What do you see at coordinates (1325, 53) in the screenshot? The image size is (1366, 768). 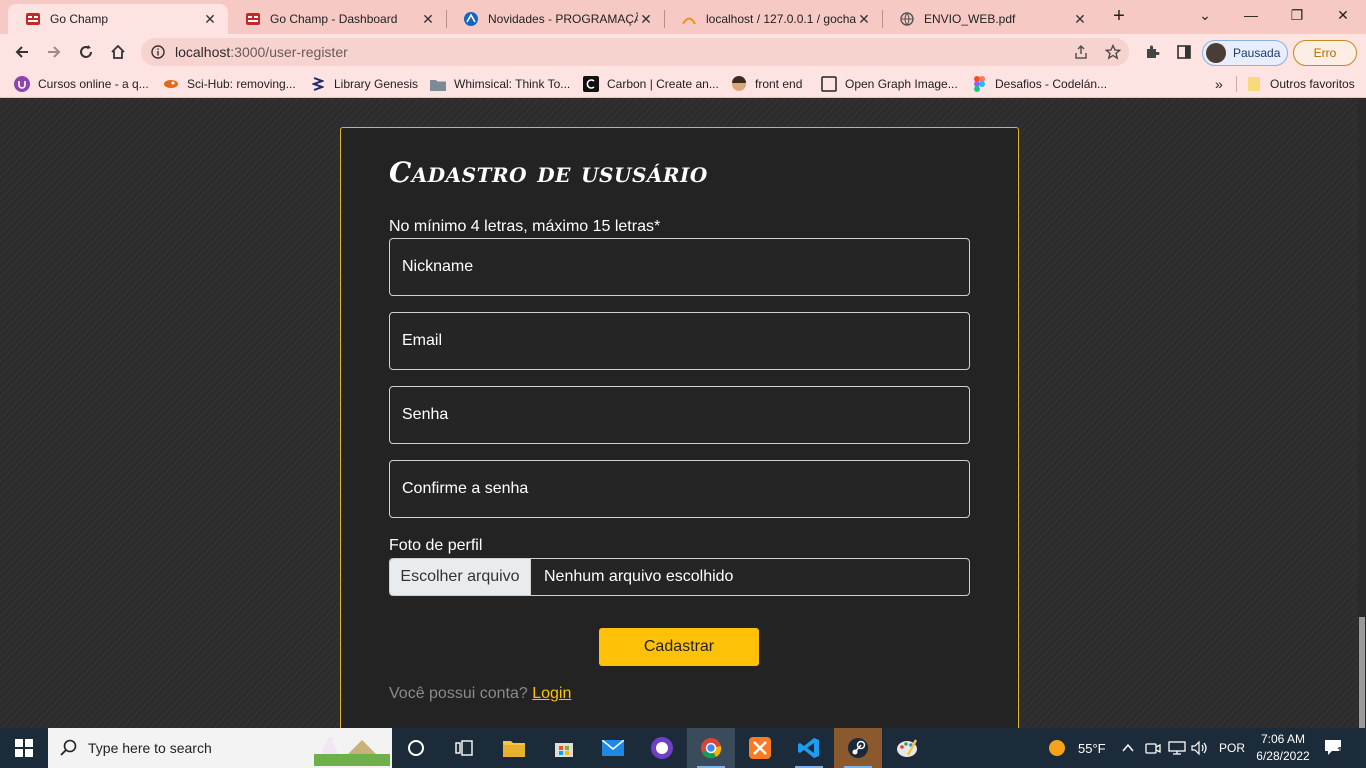 I see `error-button: Erro` at bounding box center [1325, 53].